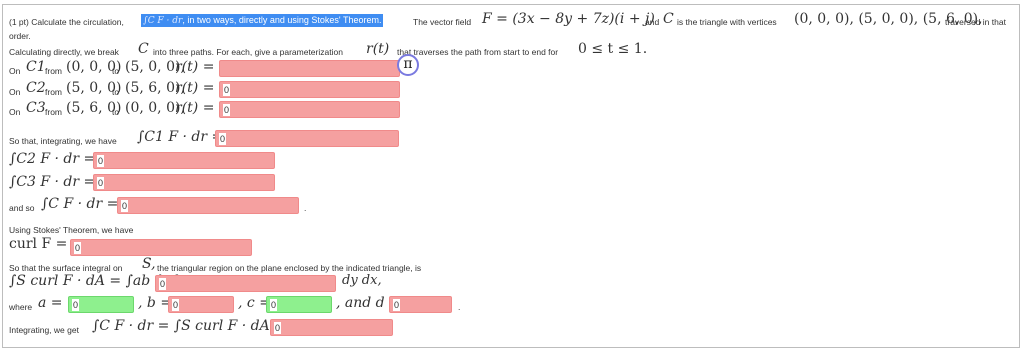 The width and height of the screenshot is (1024, 352). I want to click on path-c3-parameterization-input: 0, so click(309, 109).